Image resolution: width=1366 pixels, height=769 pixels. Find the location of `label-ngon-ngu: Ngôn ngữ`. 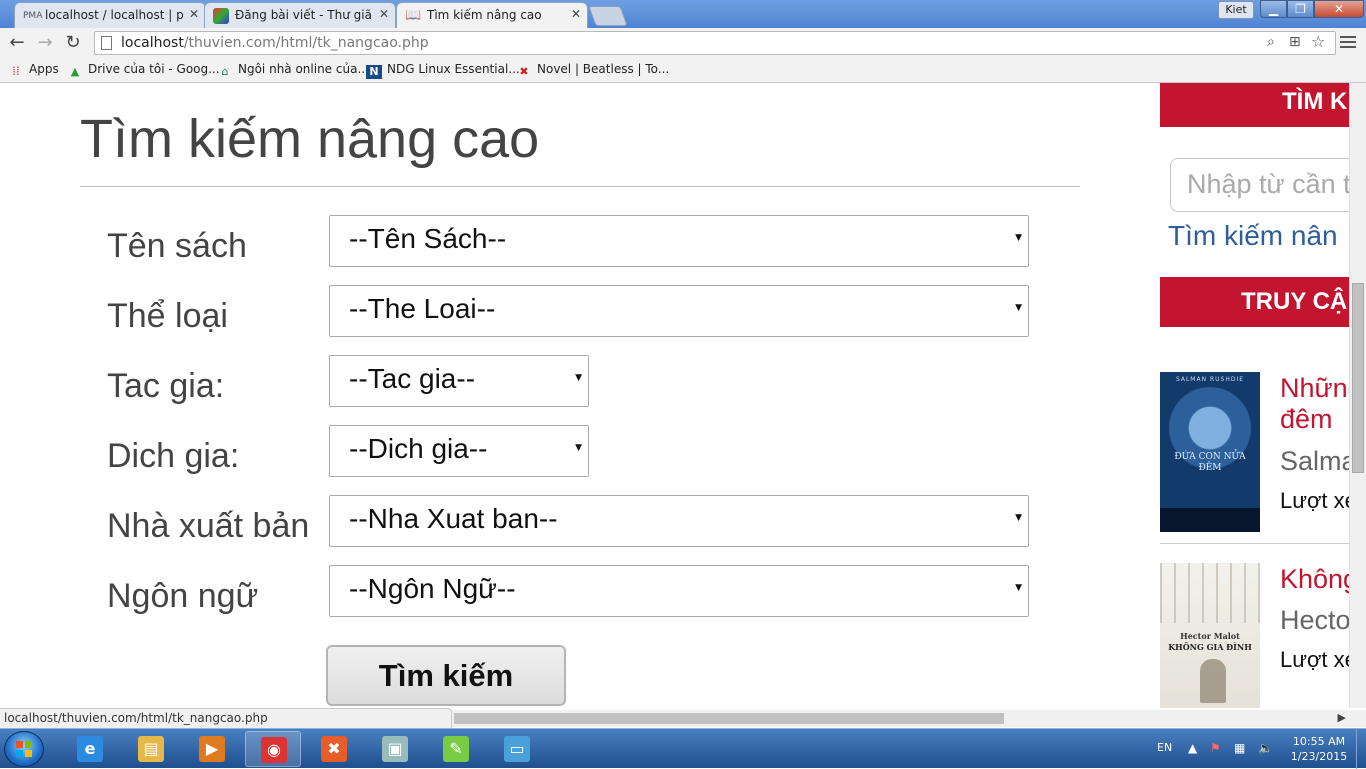

label-ngon-ngu: Ngôn ngữ is located at coordinates (183, 596).